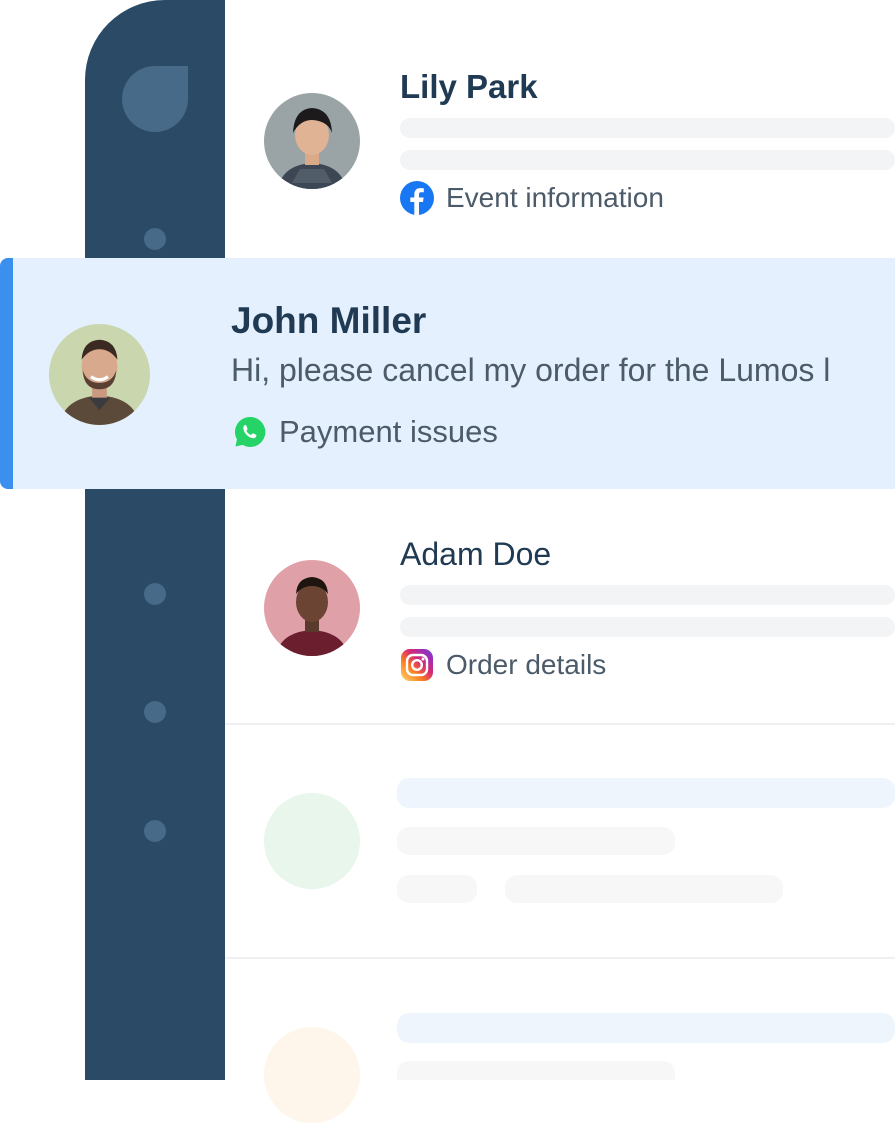 The height and width of the screenshot is (1123, 895). What do you see at coordinates (417, 665) in the screenshot?
I see `instagram-icon` at bounding box center [417, 665].